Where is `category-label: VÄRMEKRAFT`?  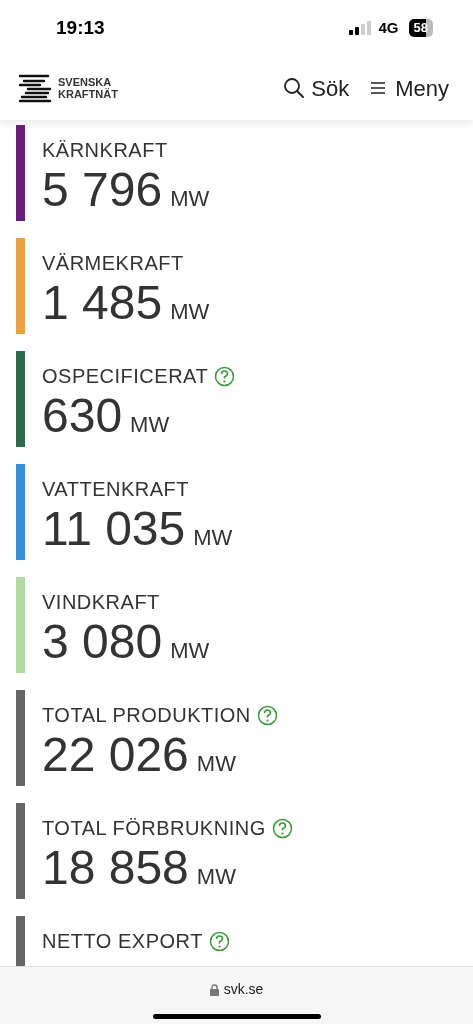 category-label: VÄRMEKRAFT is located at coordinates (113, 263).